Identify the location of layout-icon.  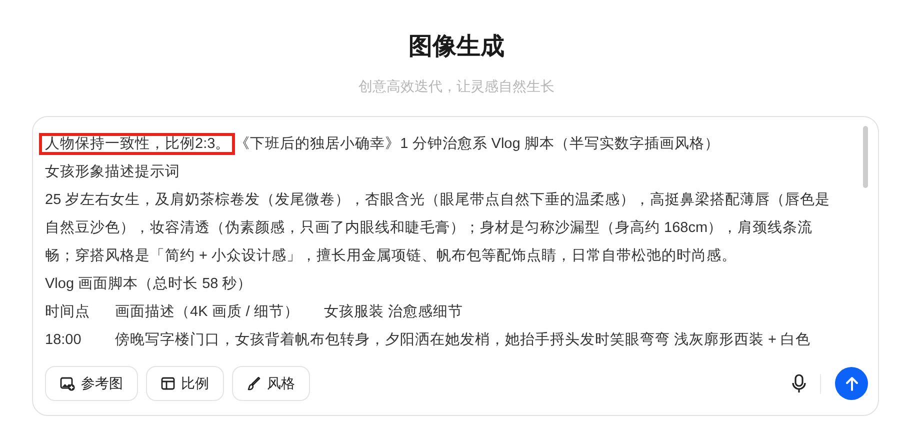
(168, 383).